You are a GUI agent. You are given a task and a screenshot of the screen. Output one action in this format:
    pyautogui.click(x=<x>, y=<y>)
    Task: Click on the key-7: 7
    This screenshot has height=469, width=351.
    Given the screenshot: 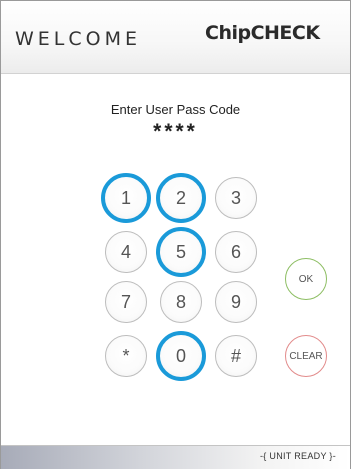 What is the action you would take?
    pyautogui.click(x=126, y=302)
    